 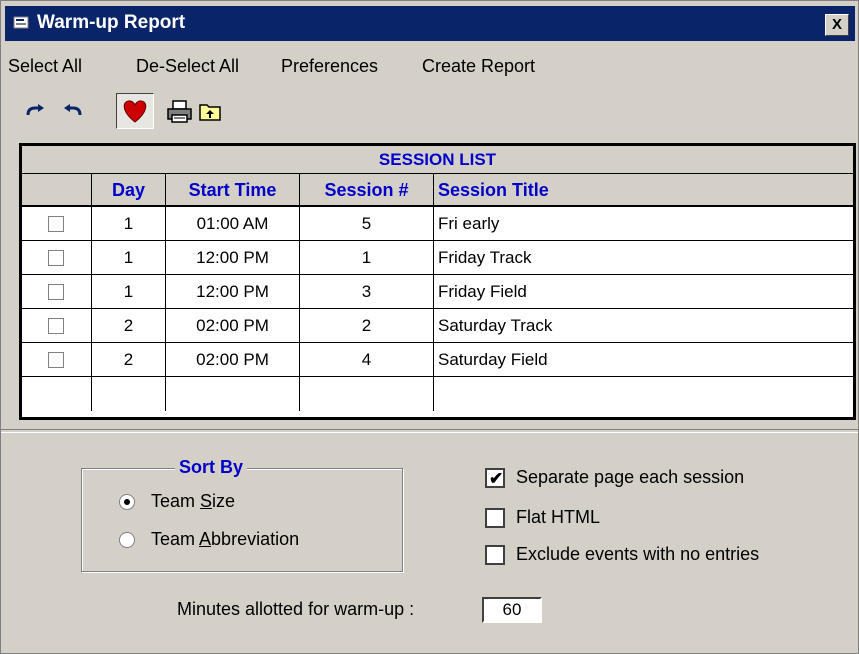 I want to click on window-icon, so click(x=21, y=22).